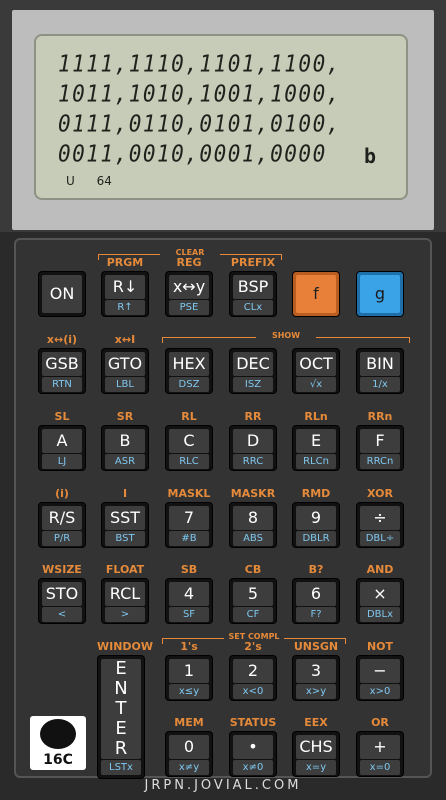  Describe the element at coordinates (125, 364) in the screenshot. I see `key-label: GTO` at that location.